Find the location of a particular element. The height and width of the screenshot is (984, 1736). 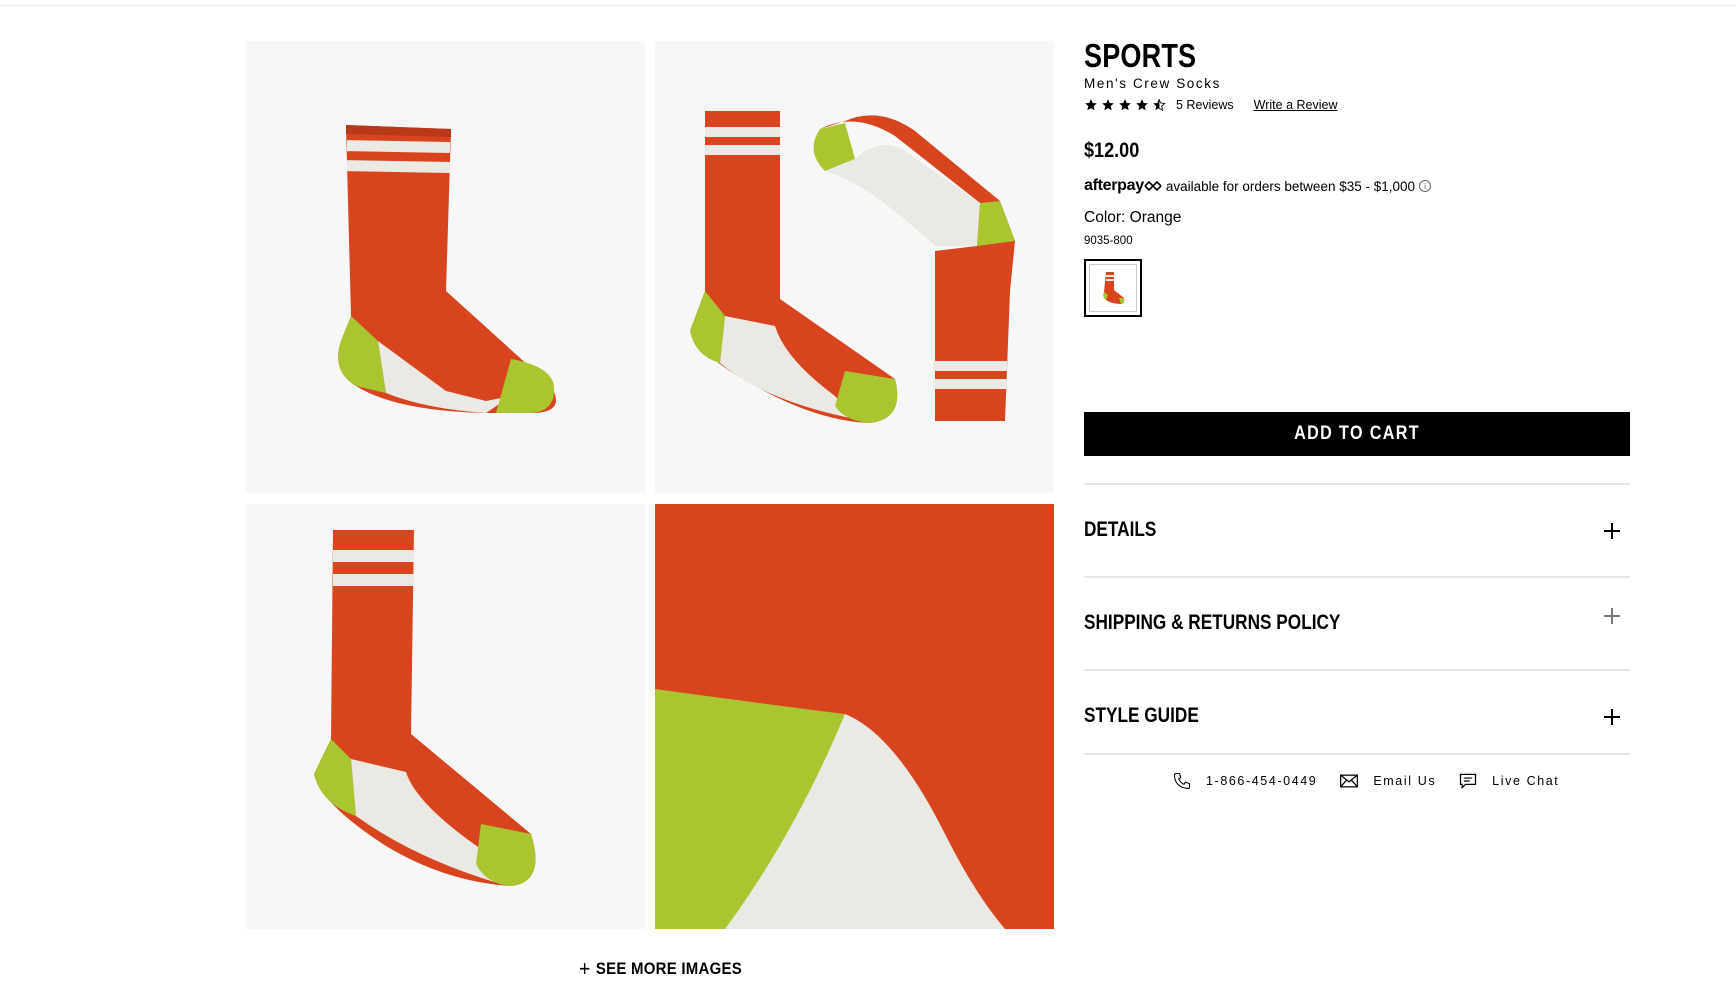

accordion-shipping-returns-label: SHIPPING & RETURNS POLICY is located at coordinates (1212, 622).